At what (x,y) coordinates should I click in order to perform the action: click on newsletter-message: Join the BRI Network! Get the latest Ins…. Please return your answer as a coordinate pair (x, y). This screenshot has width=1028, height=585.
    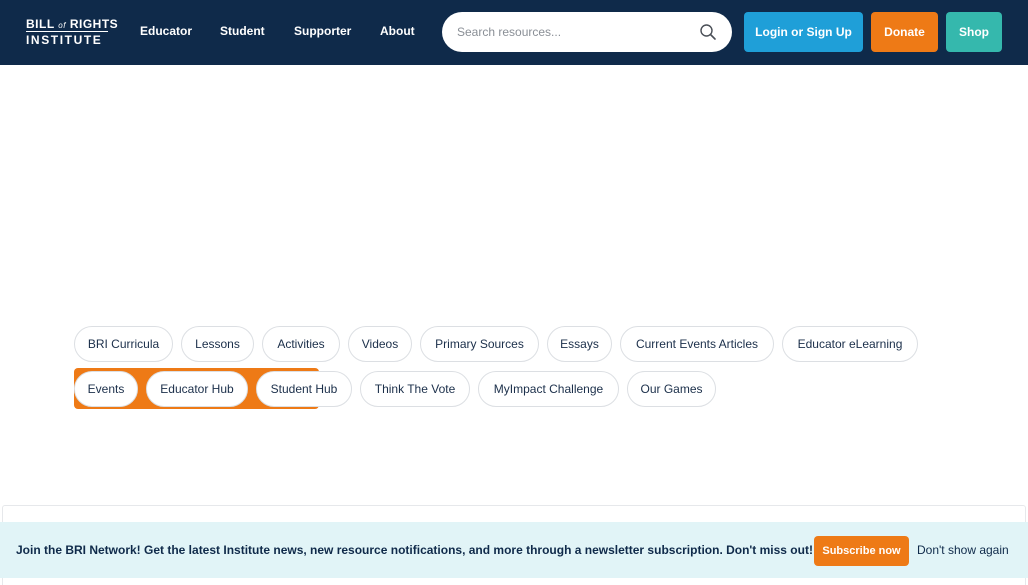
    Looking at the image, I should click on (414, 550).